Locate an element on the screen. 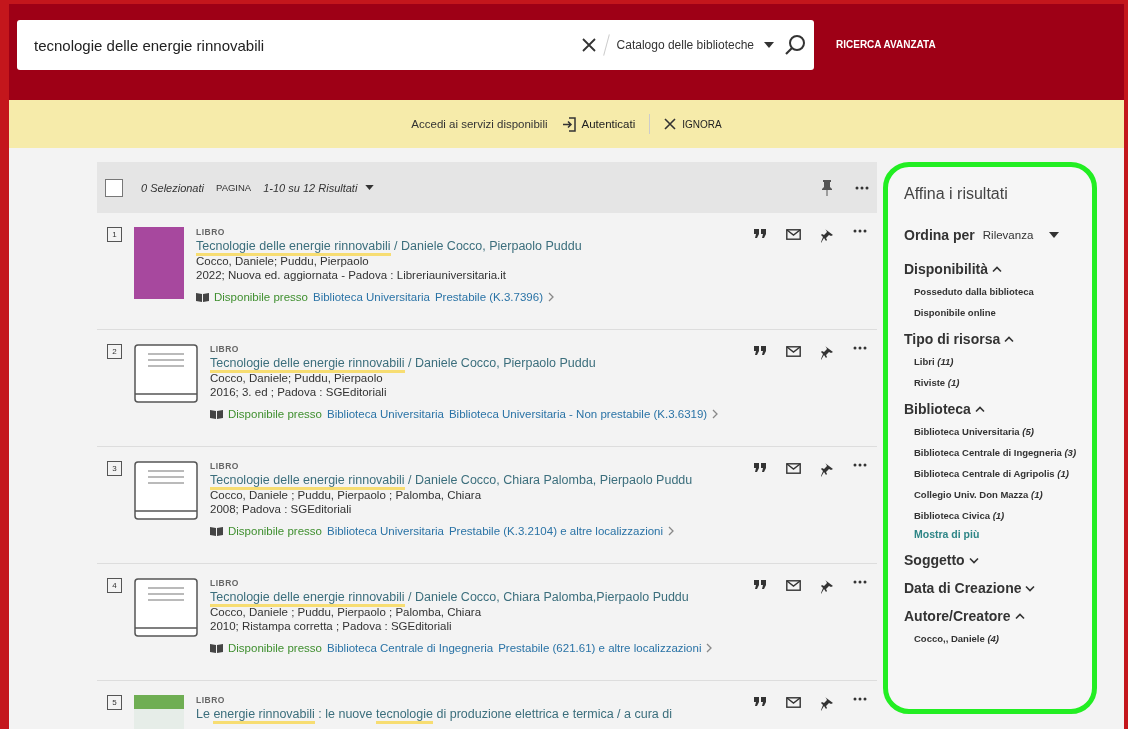 The height and width of the screenshot is (729, 1128). facet-heading: Disponibilità is located at coordinates (993, 269).